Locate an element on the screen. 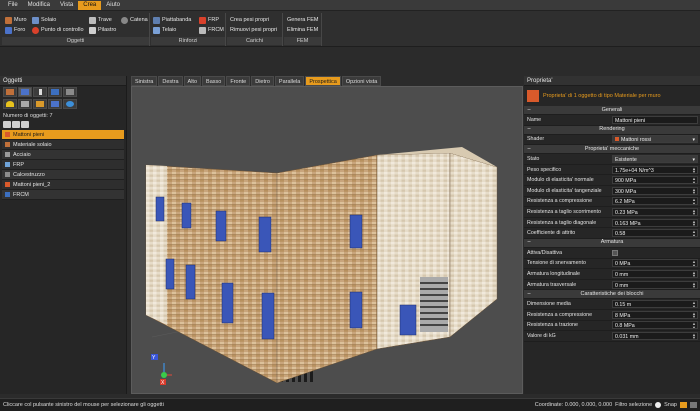 The height and width of the screenshot is (411, 700). lintel-icon is located at coordinates (156, 20).